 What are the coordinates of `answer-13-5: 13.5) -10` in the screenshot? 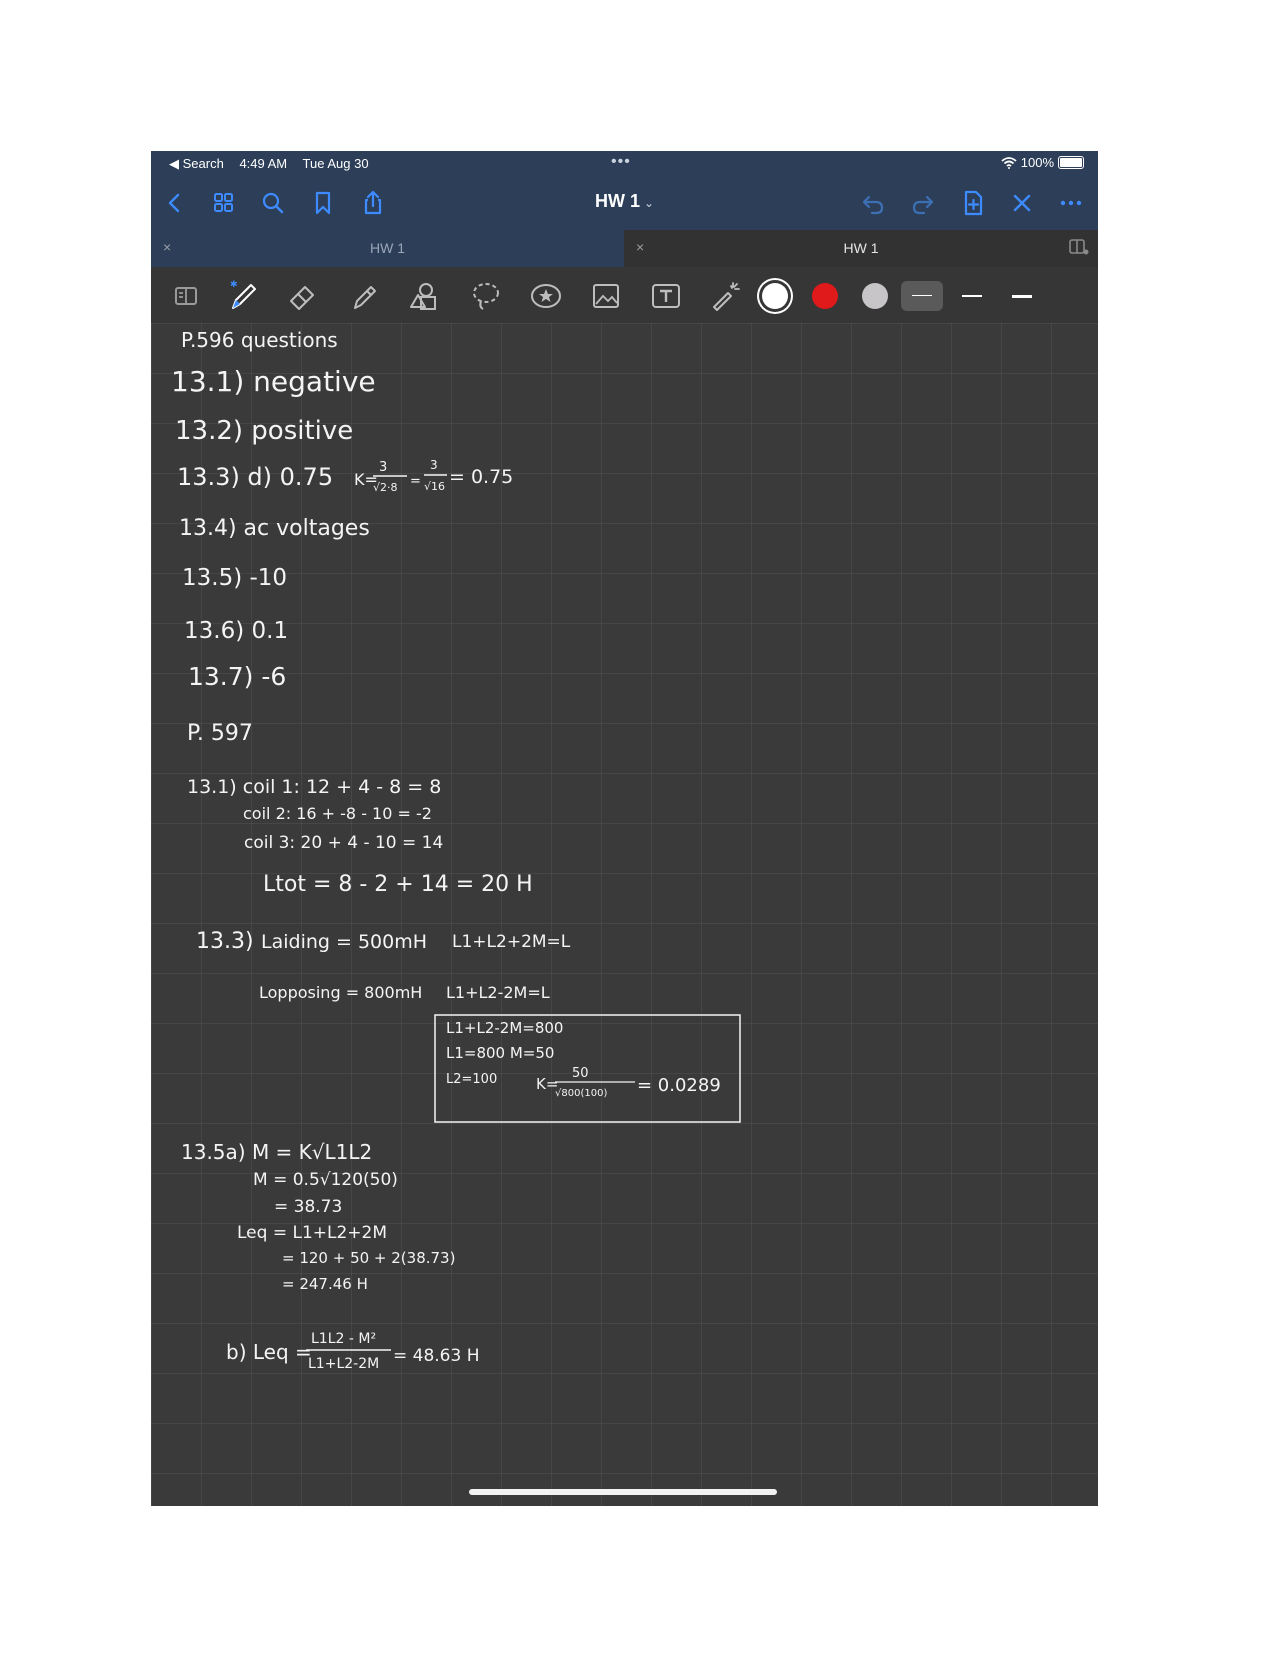 It's located at (234, 578).